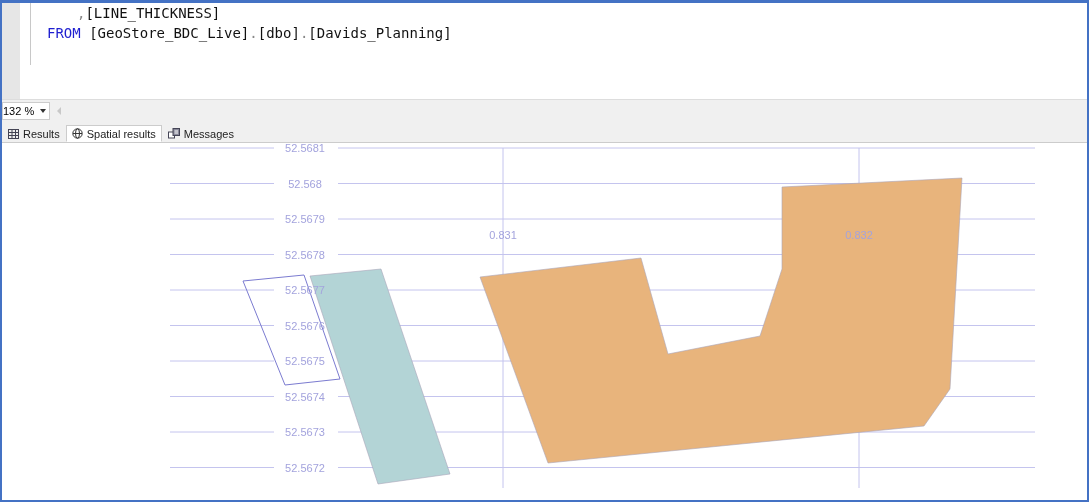 The width and height of the screenshot is (1089, 504). I want to click on latitude-label: 52.5678, so click(305, 254).